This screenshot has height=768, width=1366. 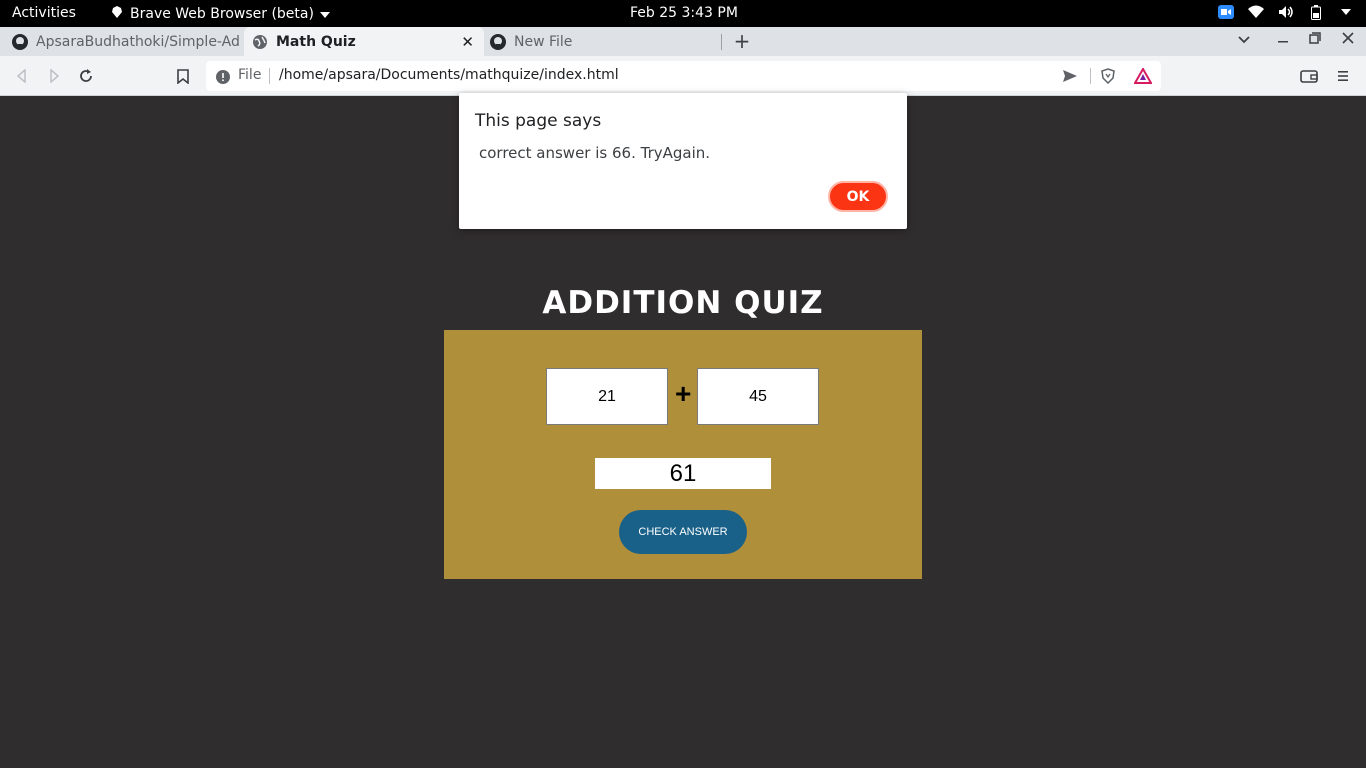 What do you see at coordinates (858, 196) in the screenshot?
I see `ok-button: OK` at bounding box center [858, 196].